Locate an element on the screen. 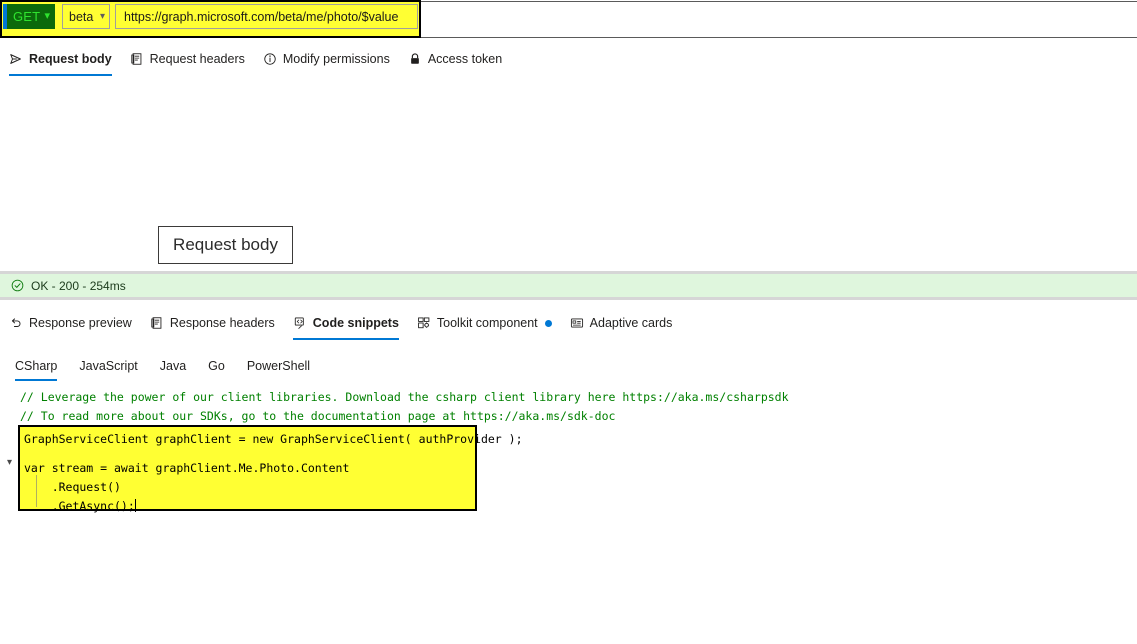 The height and width of the screenshot is (644, 1137). lang-tab-go: Go is located at coordinates (216, 366).